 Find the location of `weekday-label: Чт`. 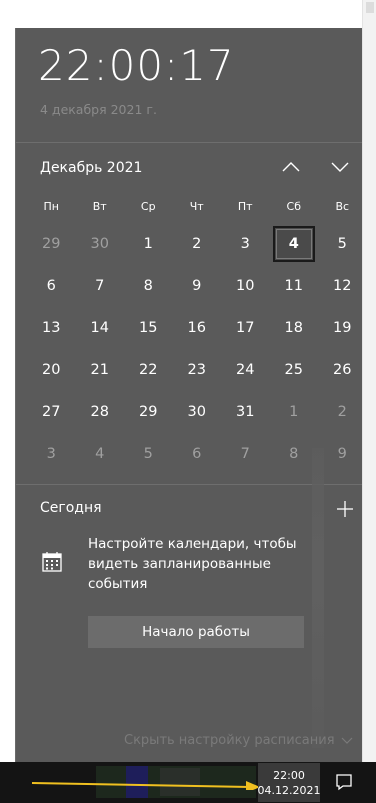

weekday-label: Чт is located at coordinates (196, 206).